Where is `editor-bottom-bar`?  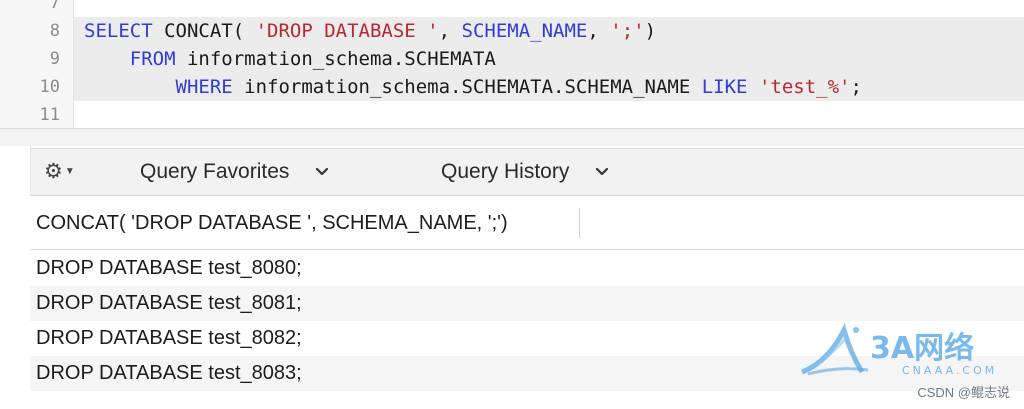 editor-bottom-bar is located at coordinates (512, 137).